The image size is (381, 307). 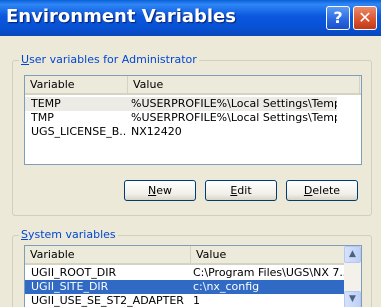 I want to click on system-row-value: c:\nx_config, so click(x=226, y=286).